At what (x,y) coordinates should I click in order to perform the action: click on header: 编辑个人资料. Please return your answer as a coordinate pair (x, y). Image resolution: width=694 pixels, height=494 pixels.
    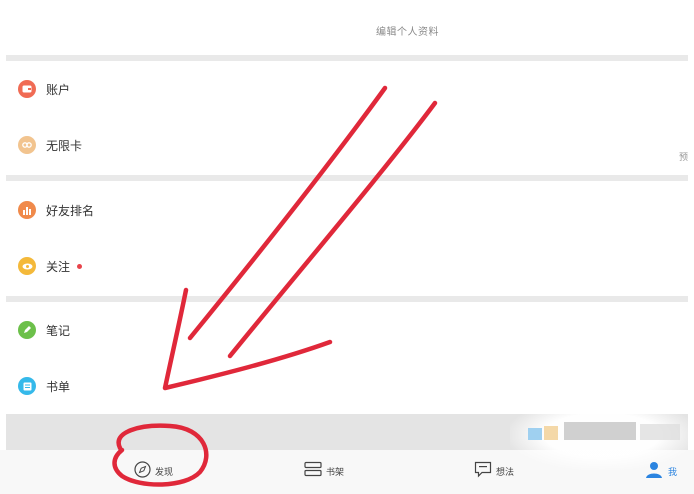
    Looking at the image, I should click on (347, 28).